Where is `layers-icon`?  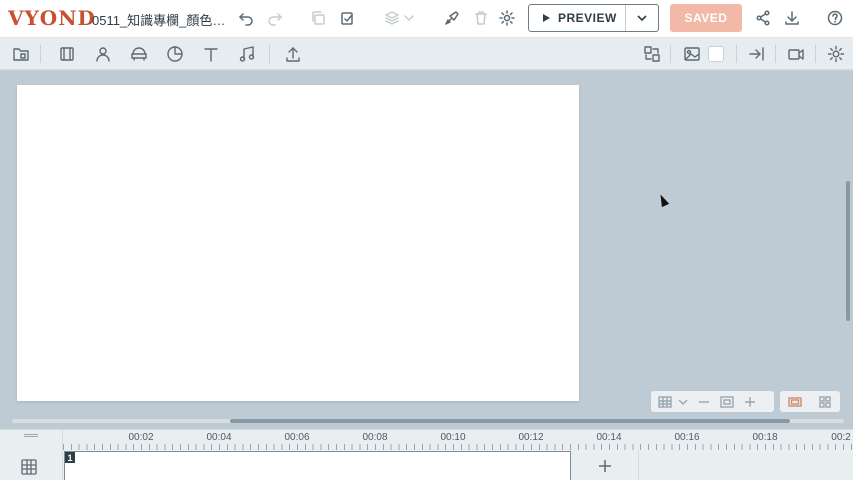
layers-icon is located at coordinates (392, 18).